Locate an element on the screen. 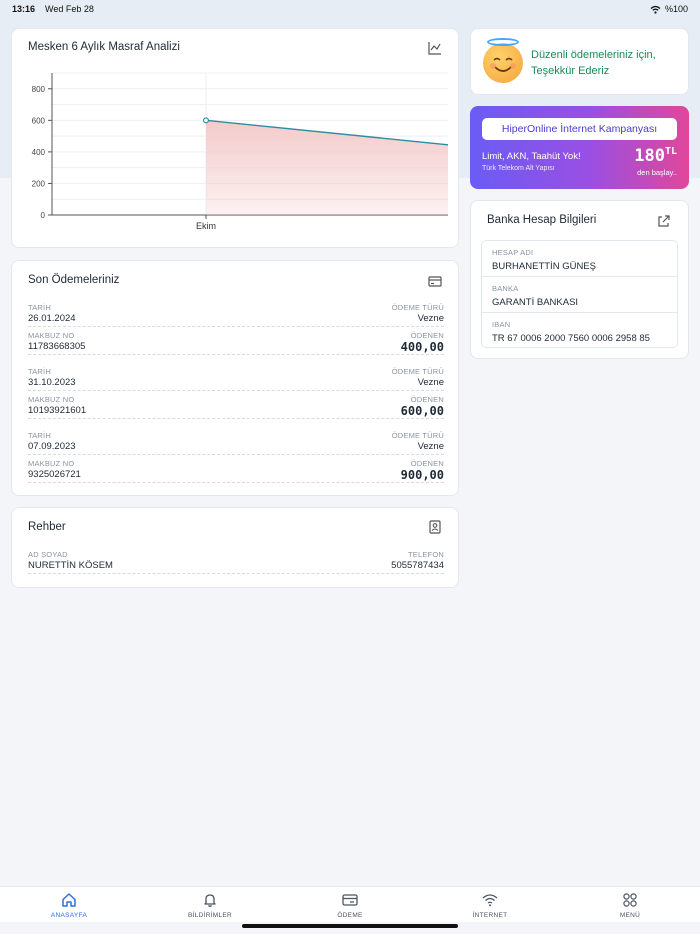 The height and width of the screenshot is (934, 700). tab-label: MENÜ is located at coordinates (630, 915).